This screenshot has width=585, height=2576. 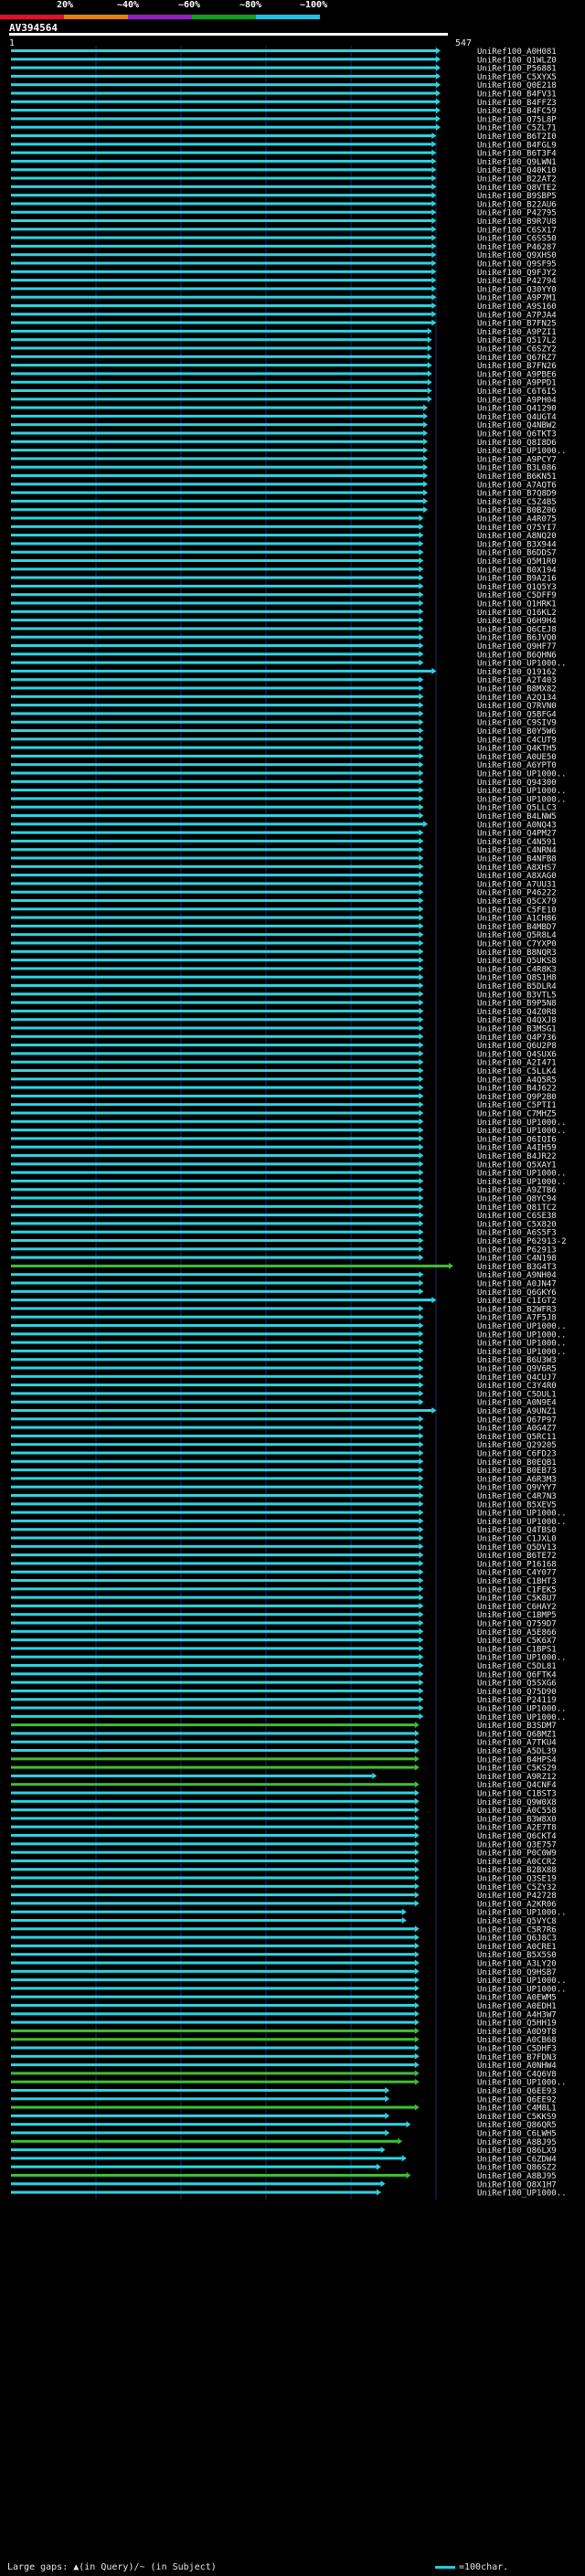 I want to click on hit-row: UniRef100_B4JR22, so click(x=284, y=1156).